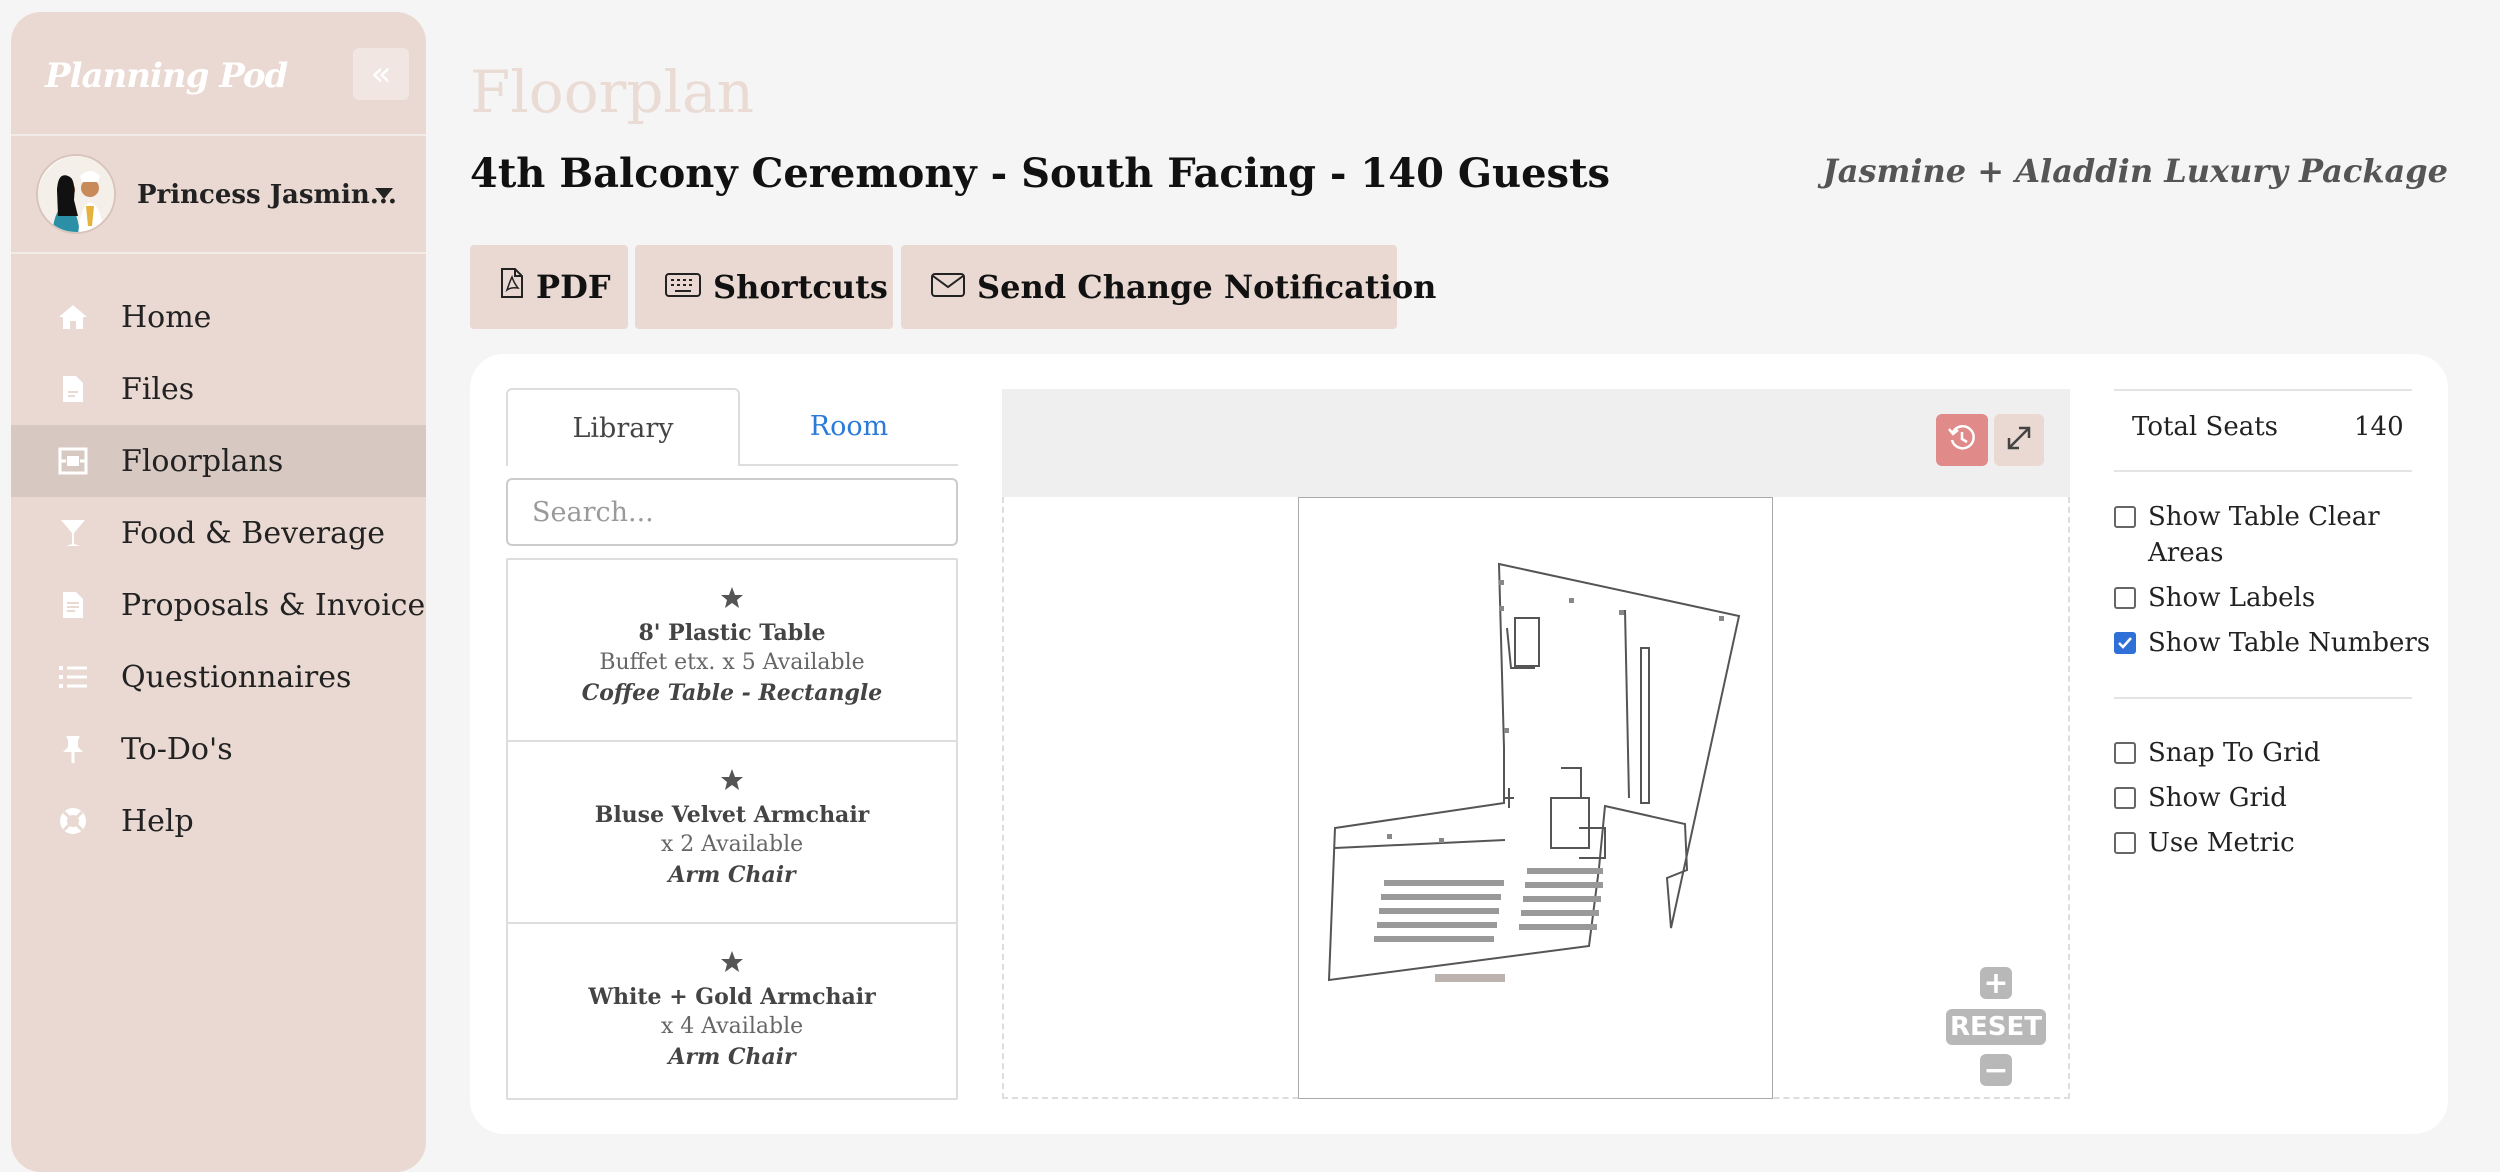 Image resolution: width=2500 pixels, height=1172 pixels. I want to click on library-item-name: White + Gold Armchair, so click(732, 997).